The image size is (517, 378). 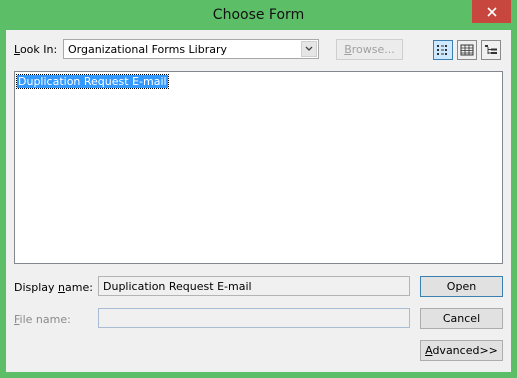 I want to click on list-view-button, so click(x=467, y=50).